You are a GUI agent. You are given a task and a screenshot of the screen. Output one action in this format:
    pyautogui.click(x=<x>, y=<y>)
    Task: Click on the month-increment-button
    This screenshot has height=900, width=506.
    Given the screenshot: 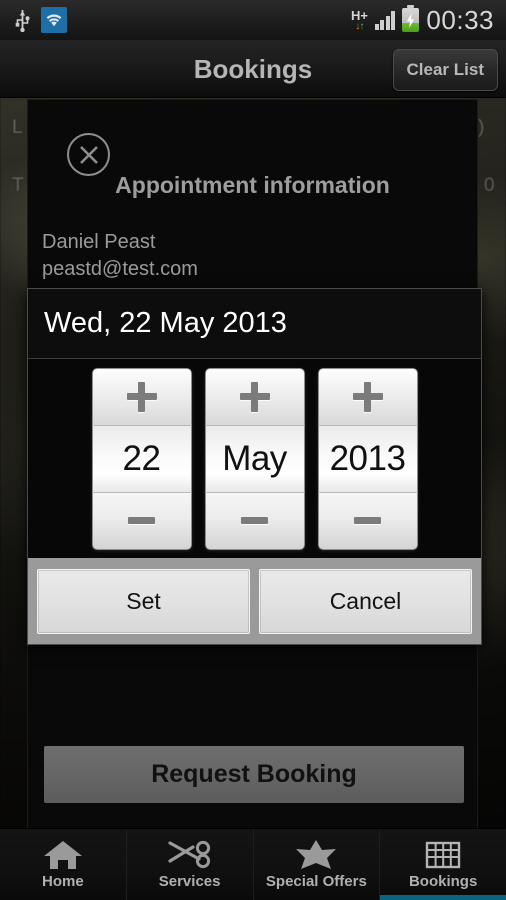 What is the action you would take?
    pyautogui.click(x=254, y=396)
    